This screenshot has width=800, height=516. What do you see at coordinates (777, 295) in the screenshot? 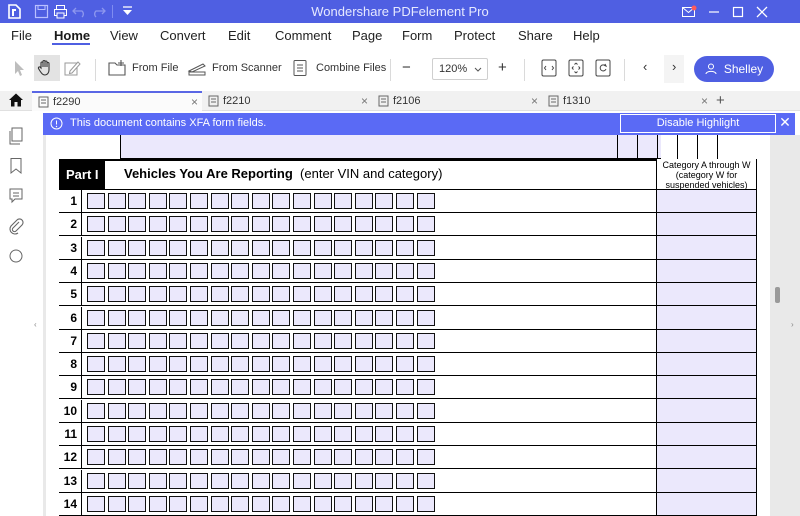
I see `scrollbar-thumb` at bounding box center [777, 295].